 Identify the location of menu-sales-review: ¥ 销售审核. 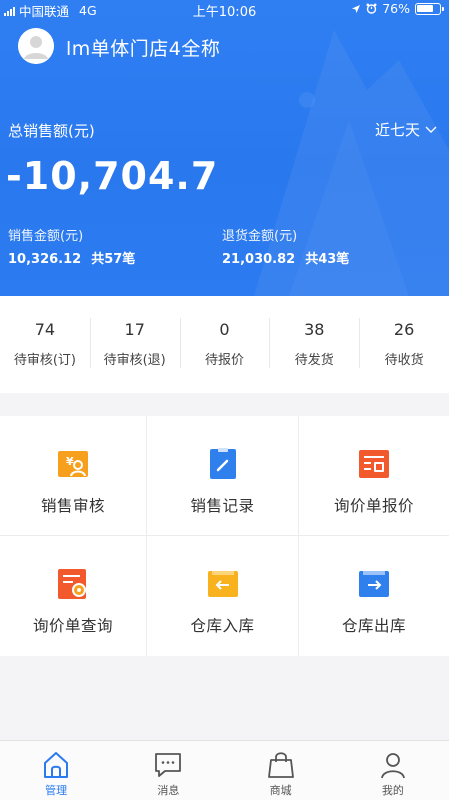
(73, 476).